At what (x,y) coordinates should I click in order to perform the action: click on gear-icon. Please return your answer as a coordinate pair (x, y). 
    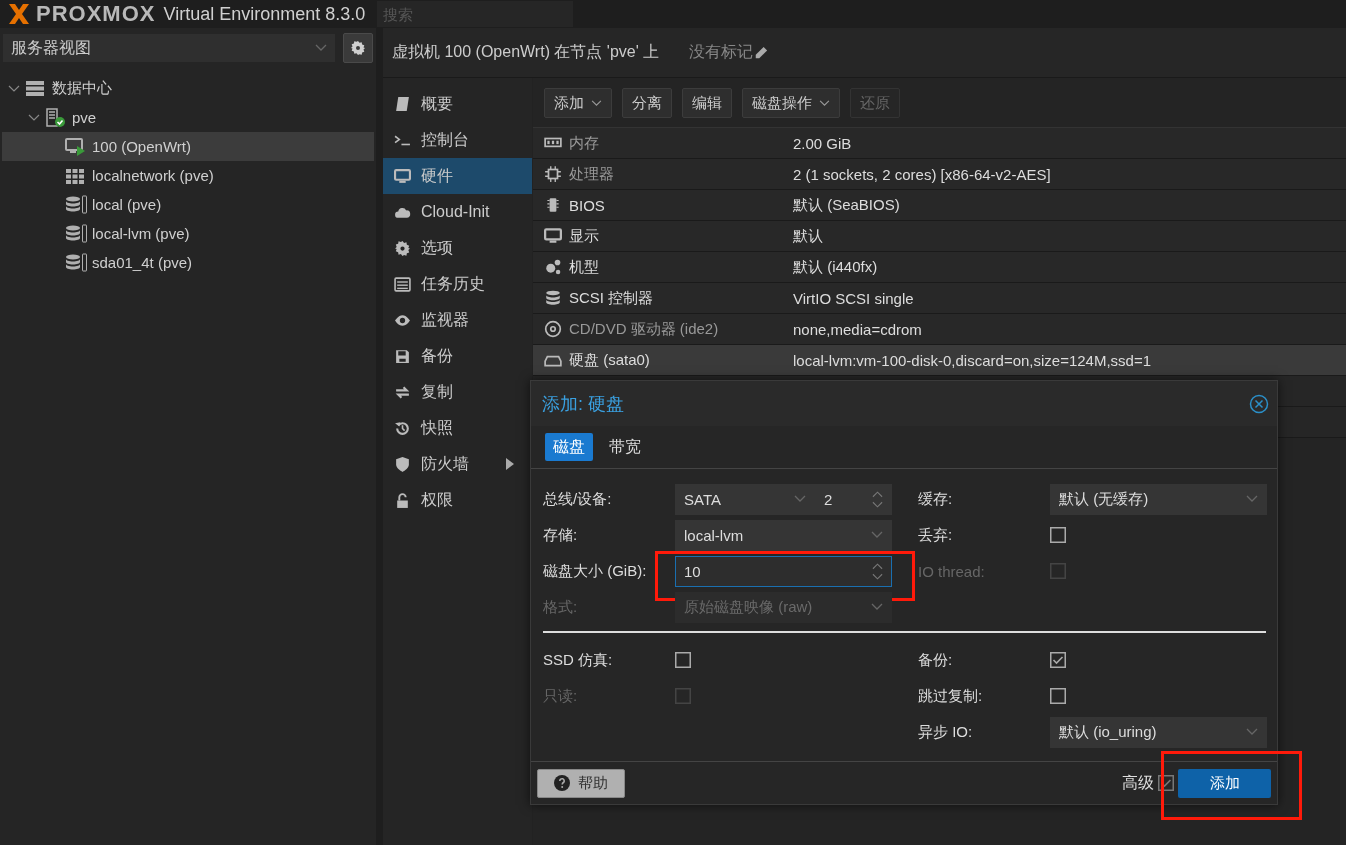
    Looking at the image, I should click on (358, 48).